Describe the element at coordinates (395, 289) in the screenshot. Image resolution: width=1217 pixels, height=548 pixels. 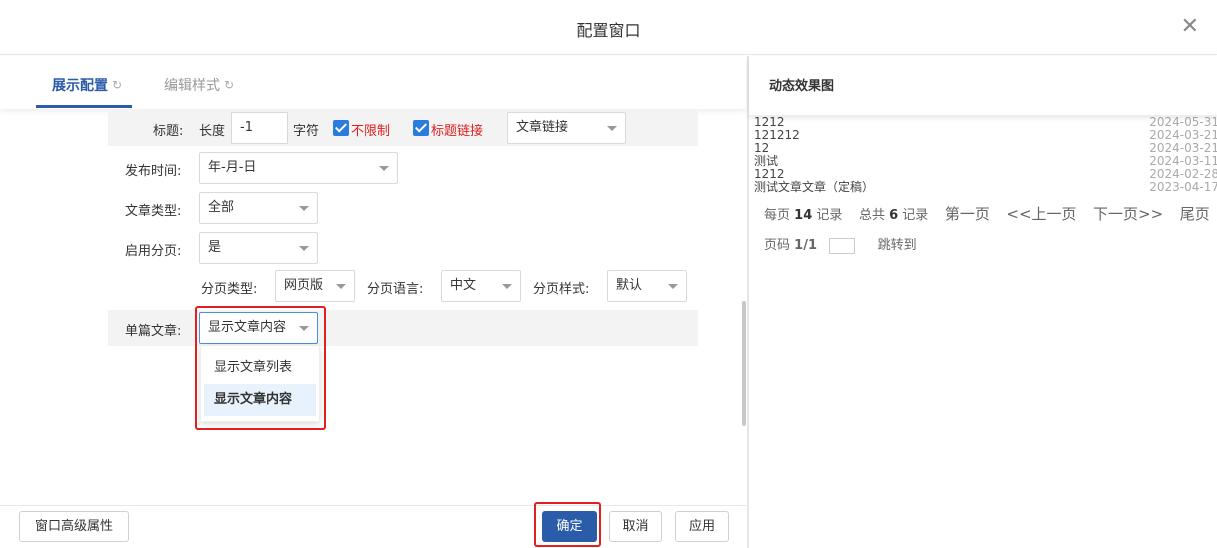
I see `page-language-label: 分页语言:` at that location.